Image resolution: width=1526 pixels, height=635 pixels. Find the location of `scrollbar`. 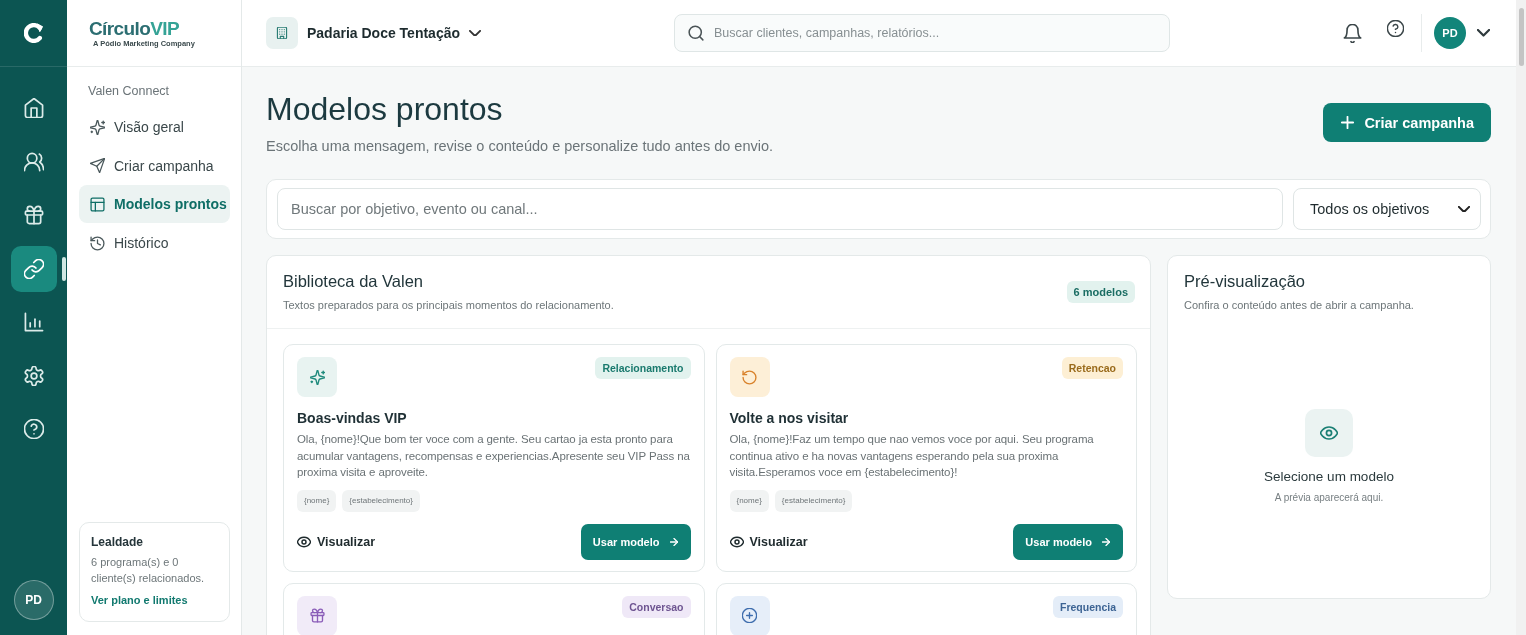

scrollbar is located at coordinates (1521, 317).